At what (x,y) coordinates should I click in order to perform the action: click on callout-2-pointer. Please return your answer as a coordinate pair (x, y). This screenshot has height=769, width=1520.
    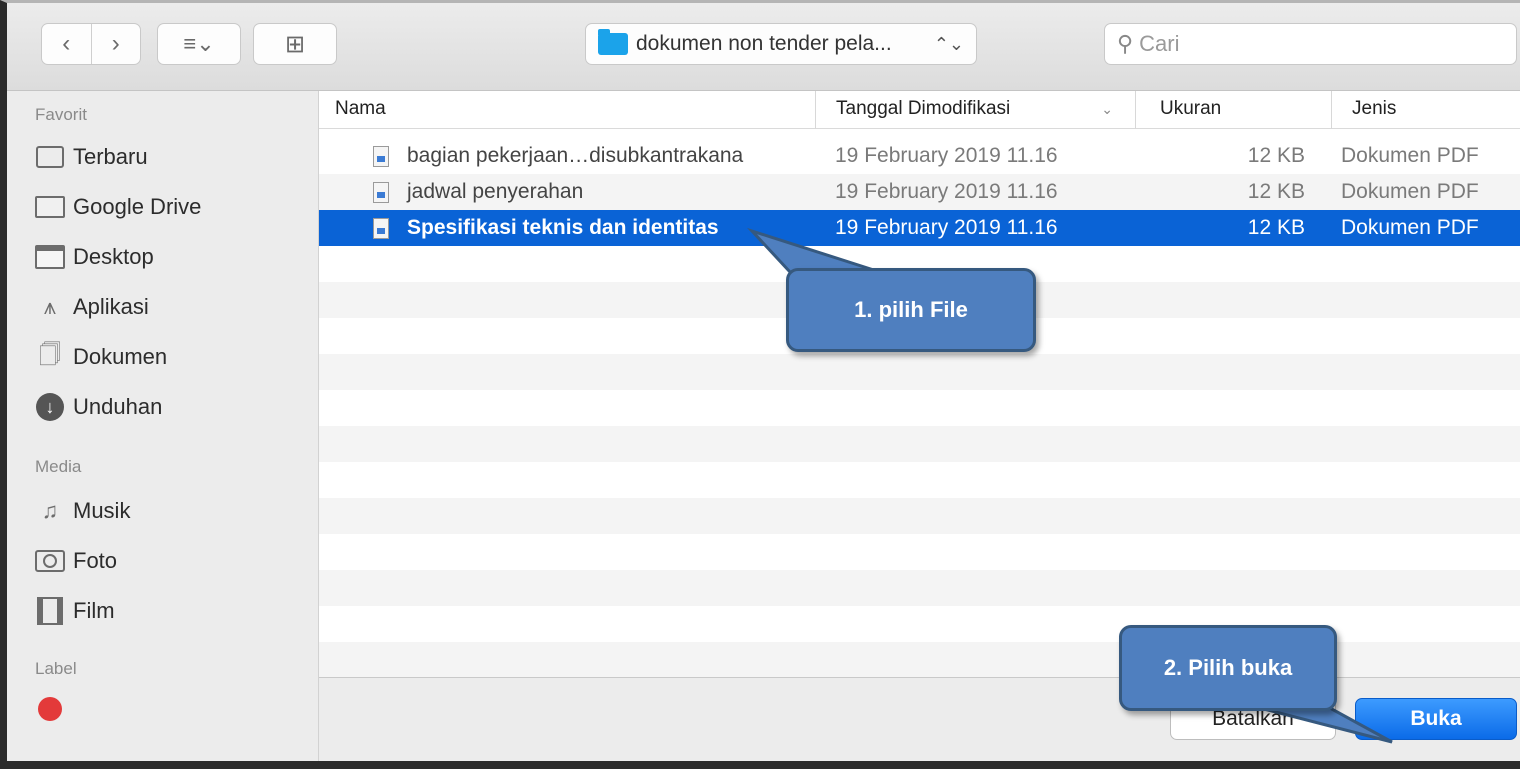
    Looking at the image, I should click on (1326, 725).